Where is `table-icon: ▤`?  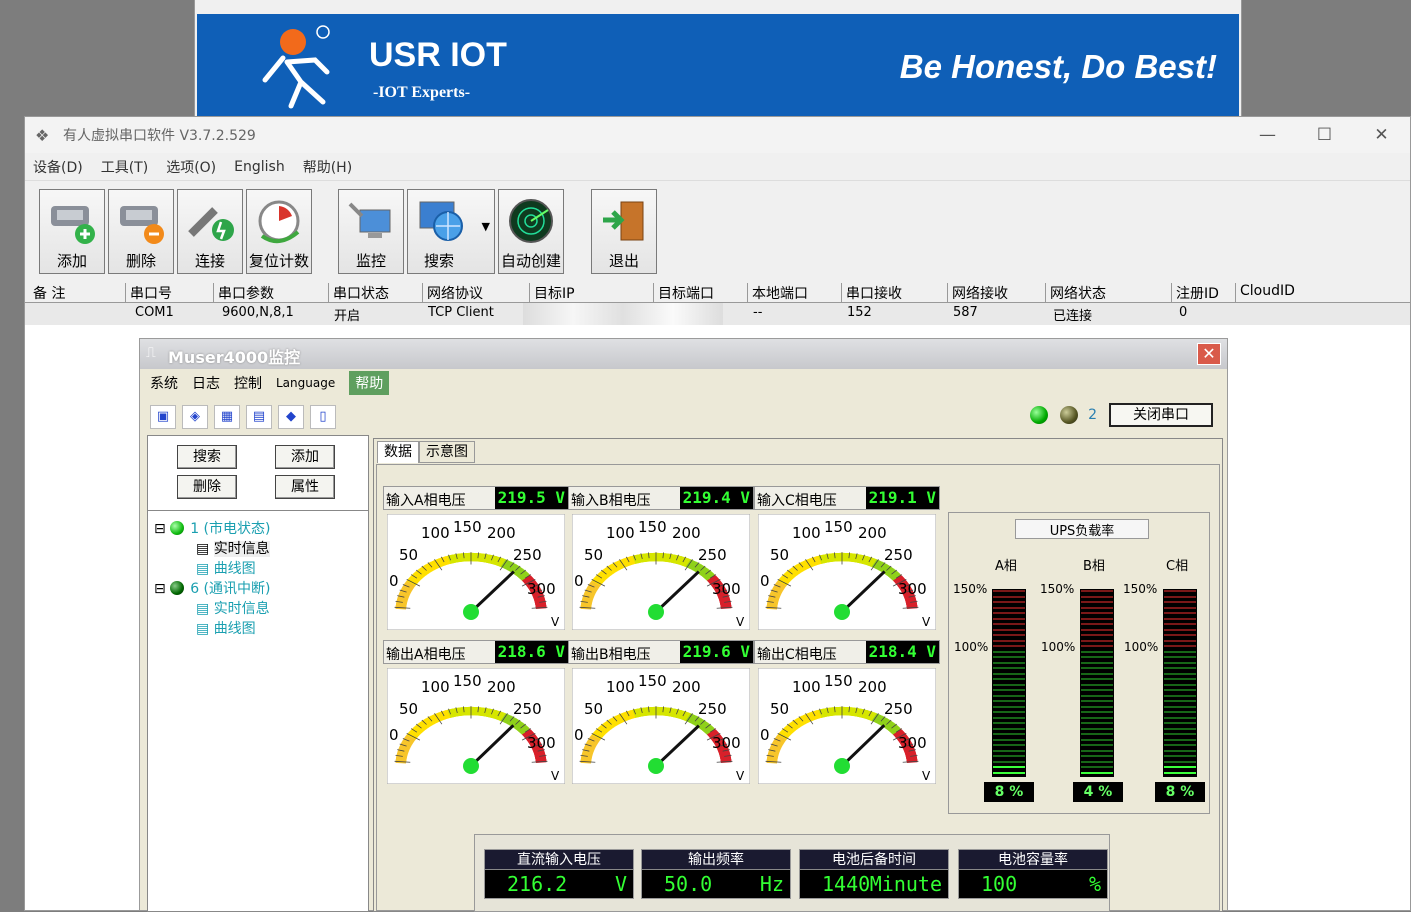
table-icon: ▤ is located at coordinates (259, 417).